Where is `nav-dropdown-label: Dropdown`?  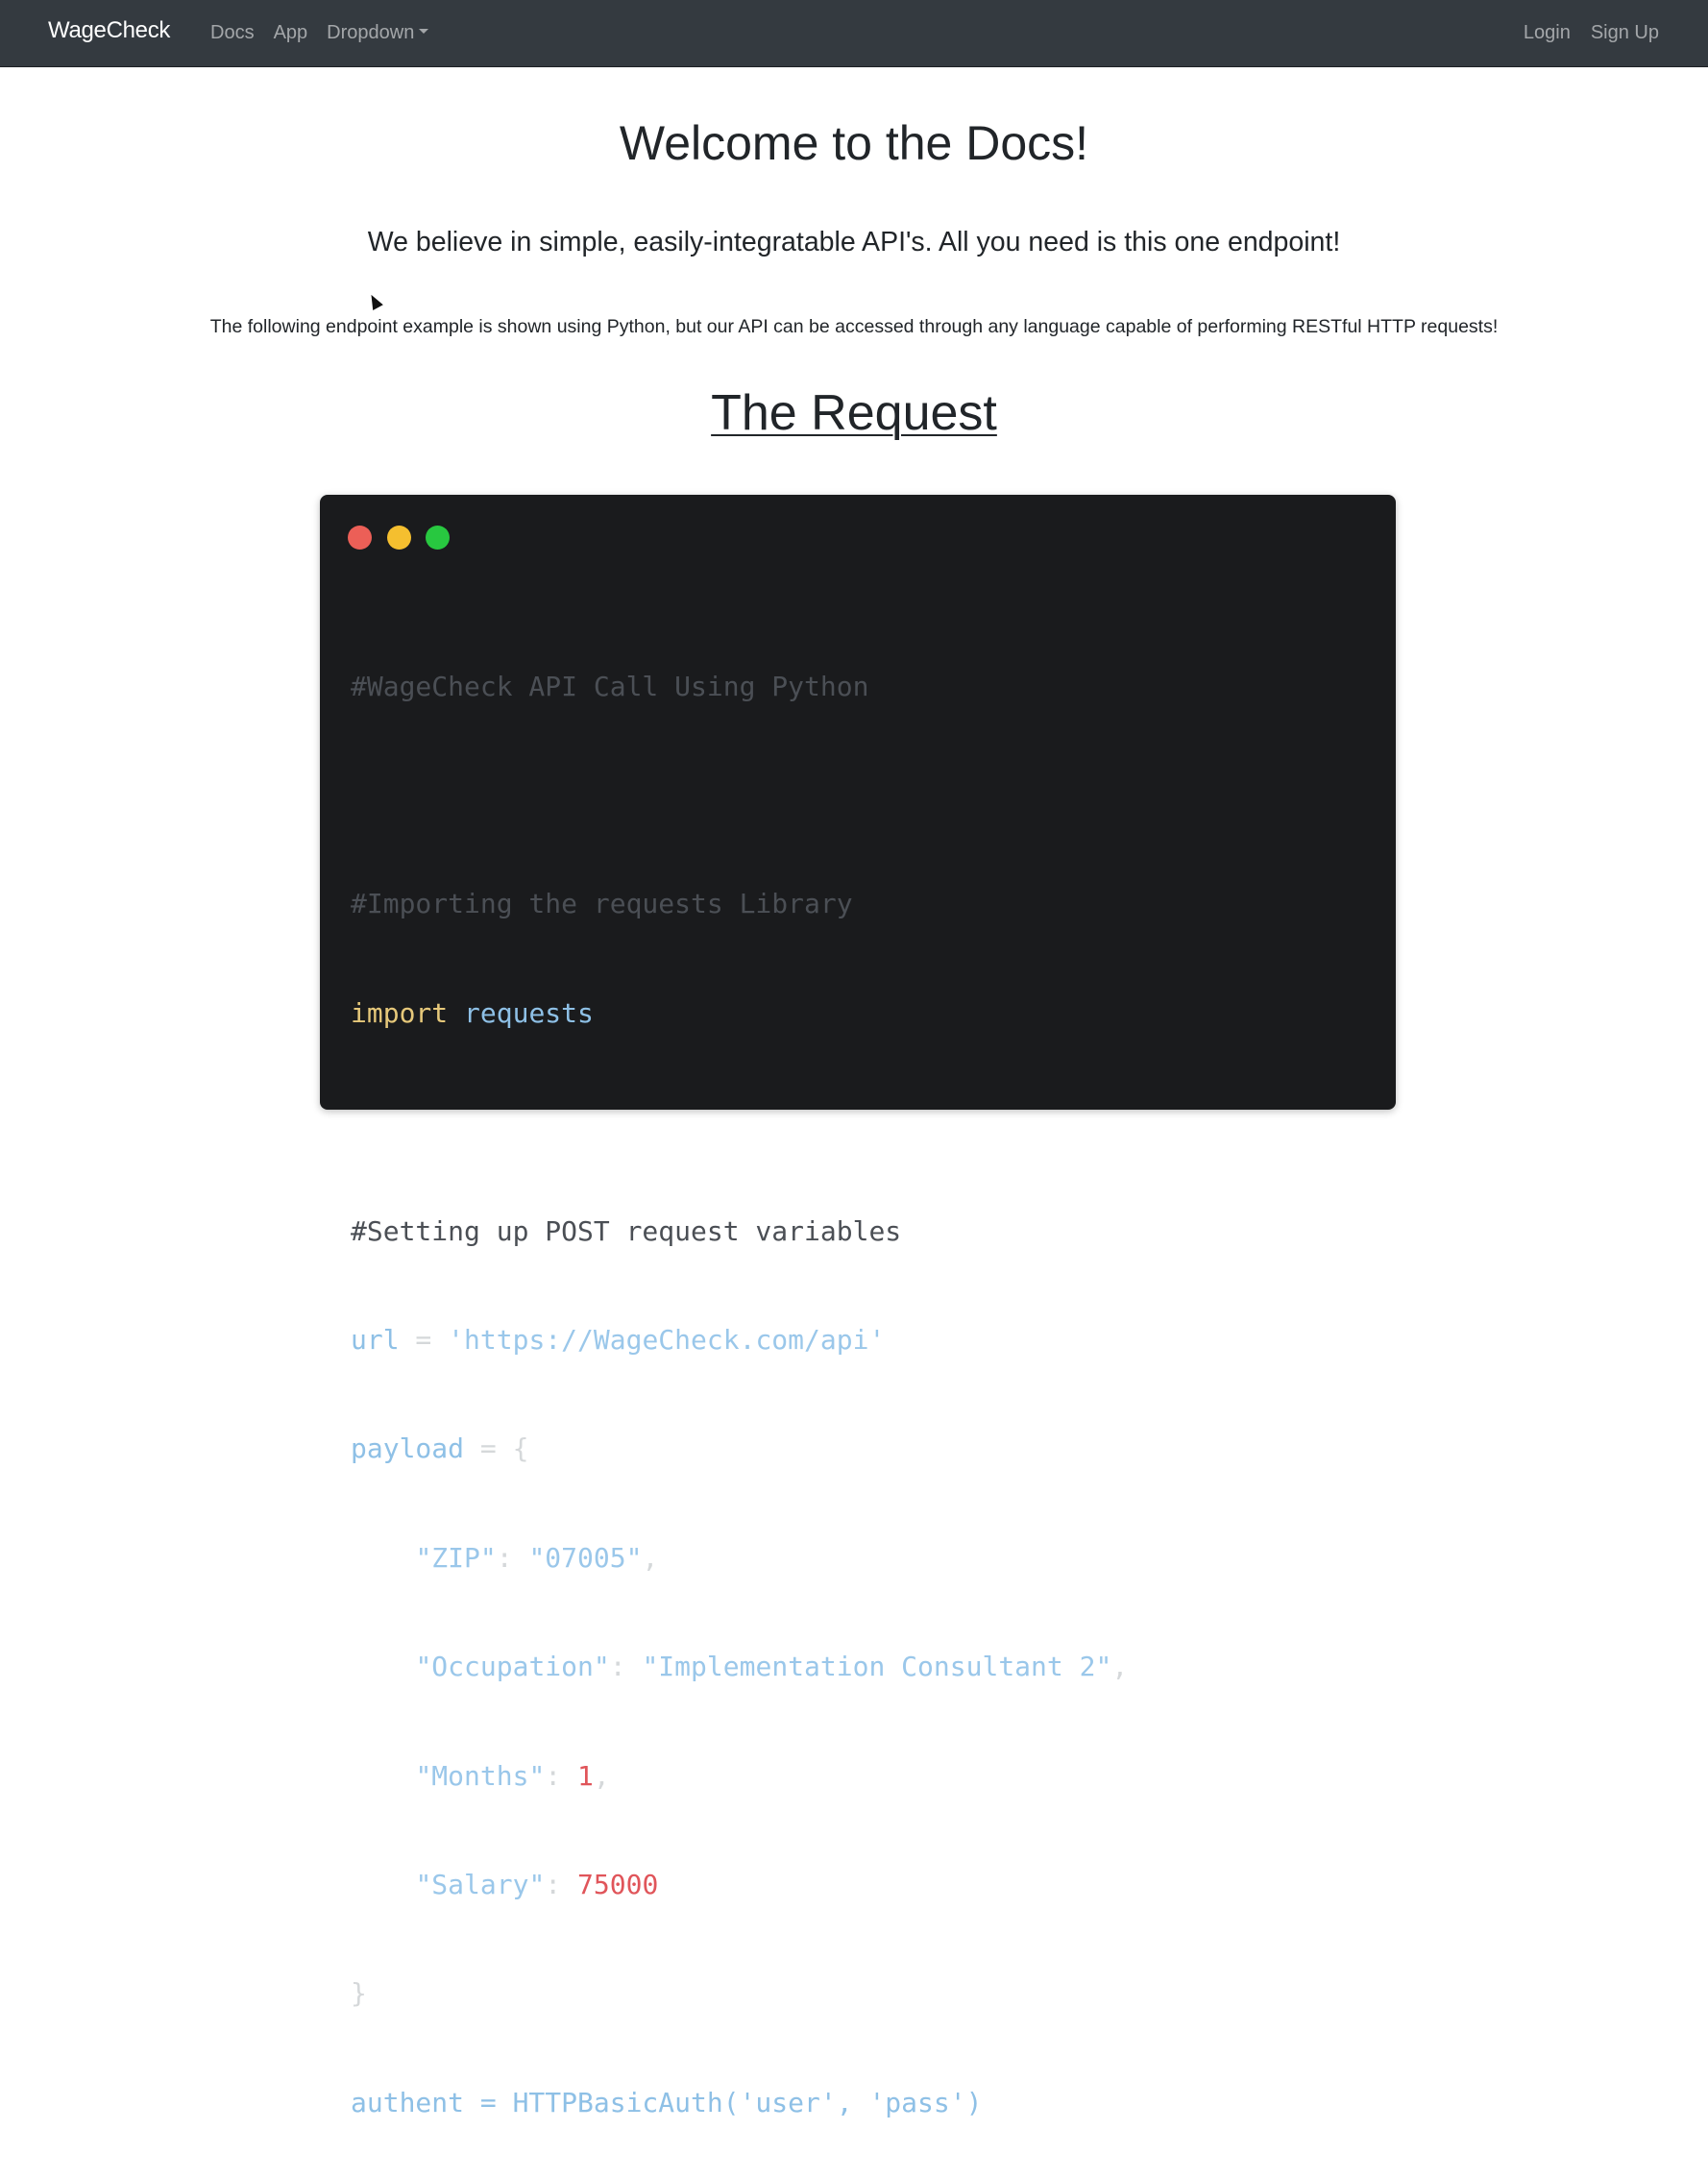
nav-dropdown-label: Dropdown is located at coordinates (371, 33).